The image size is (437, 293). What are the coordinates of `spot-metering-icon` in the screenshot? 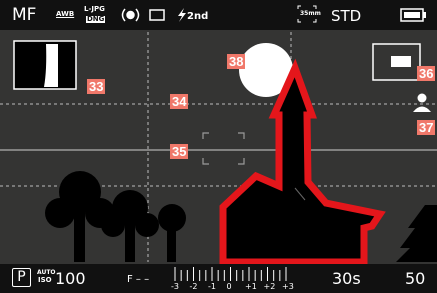 It's located at (130, 15).